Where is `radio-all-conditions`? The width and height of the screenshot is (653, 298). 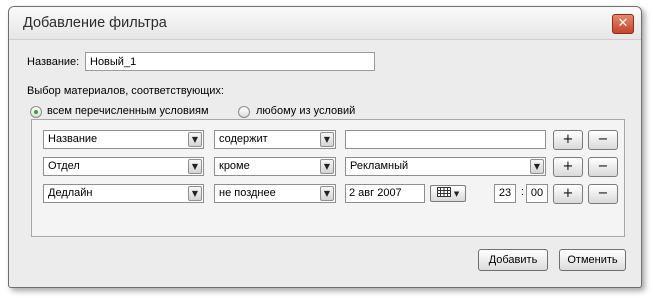 radio-all-conditions is located at coordinates (36, 112).